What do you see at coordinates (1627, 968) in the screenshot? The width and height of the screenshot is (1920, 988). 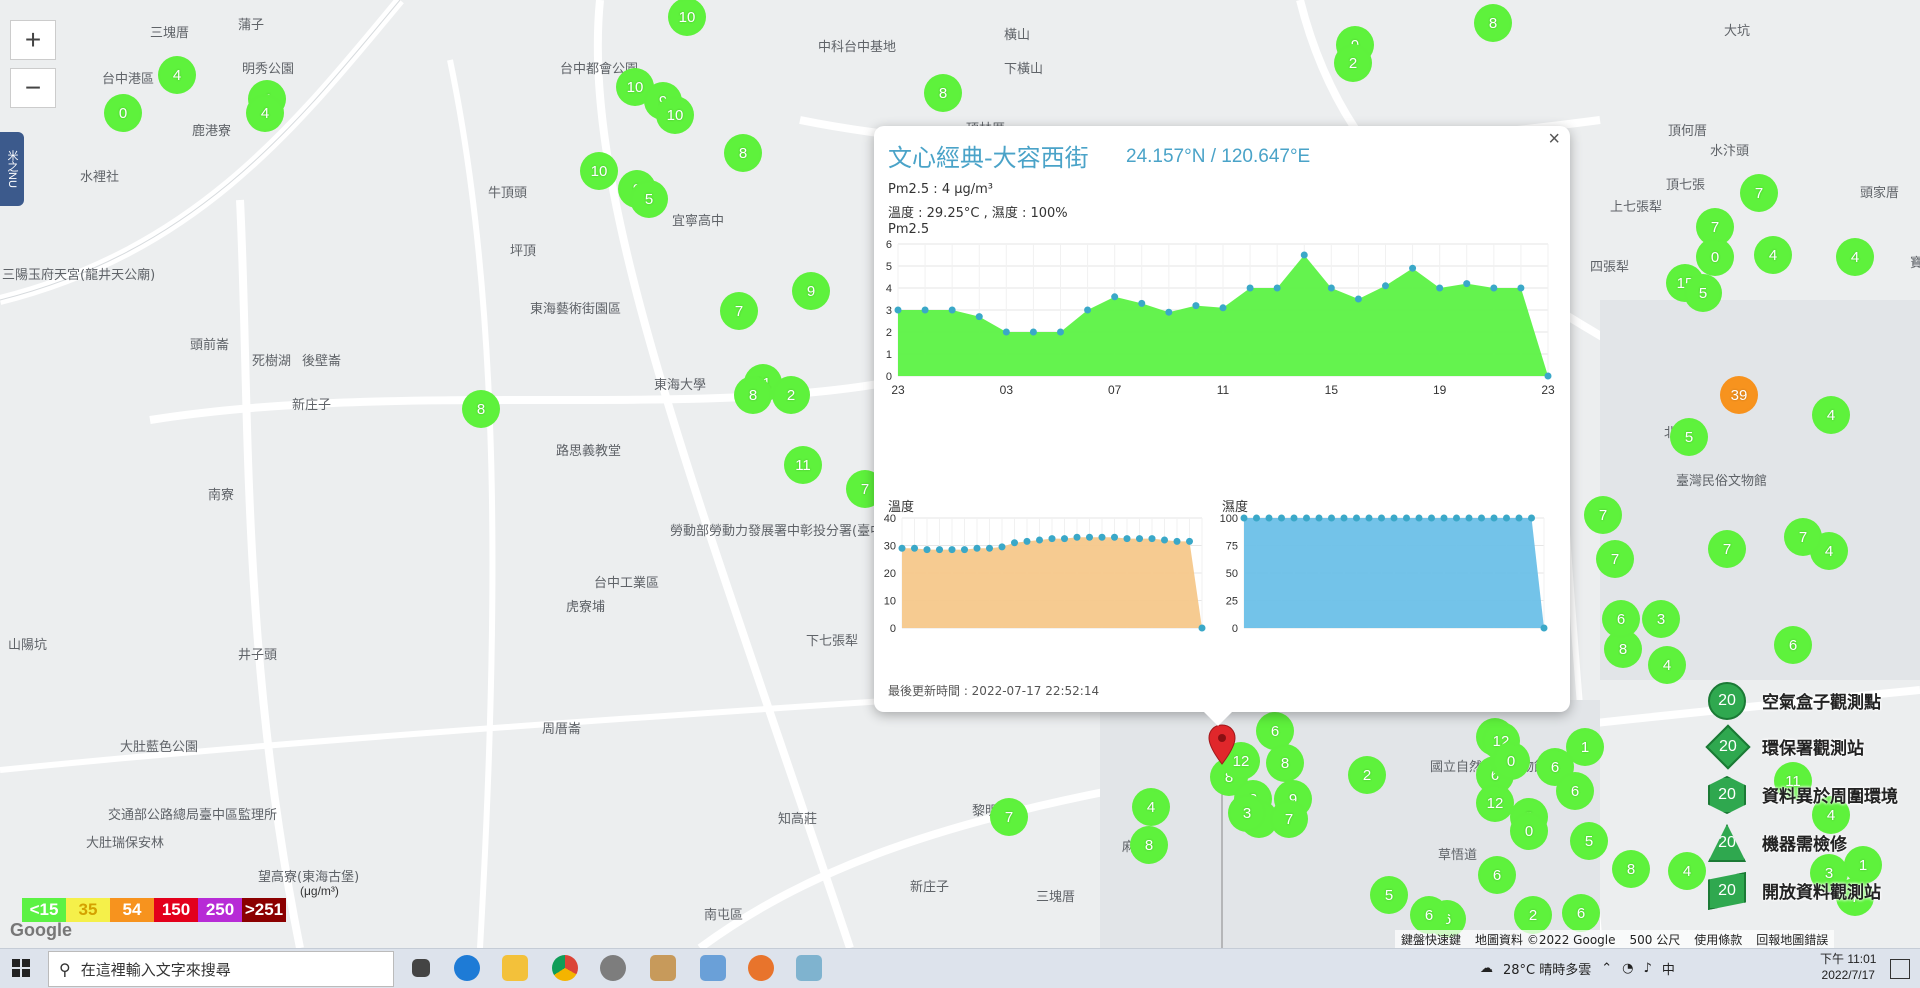 I see `network-icon: ◔` at bounding box center [1627, 968].